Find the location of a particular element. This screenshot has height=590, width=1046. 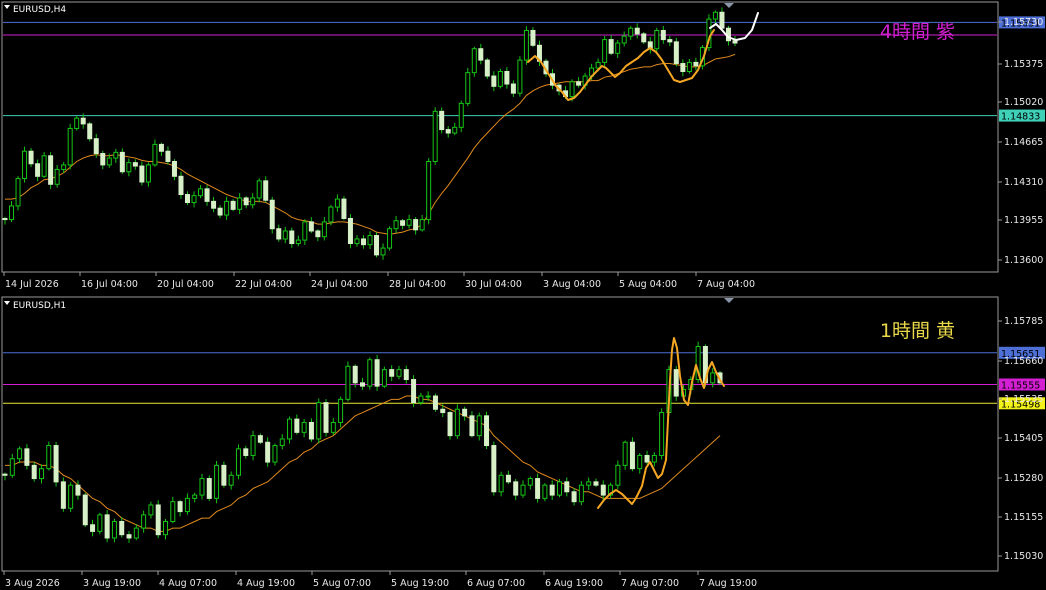

y-tick-label: 1.15030 is located at coordinates (1023, 556).